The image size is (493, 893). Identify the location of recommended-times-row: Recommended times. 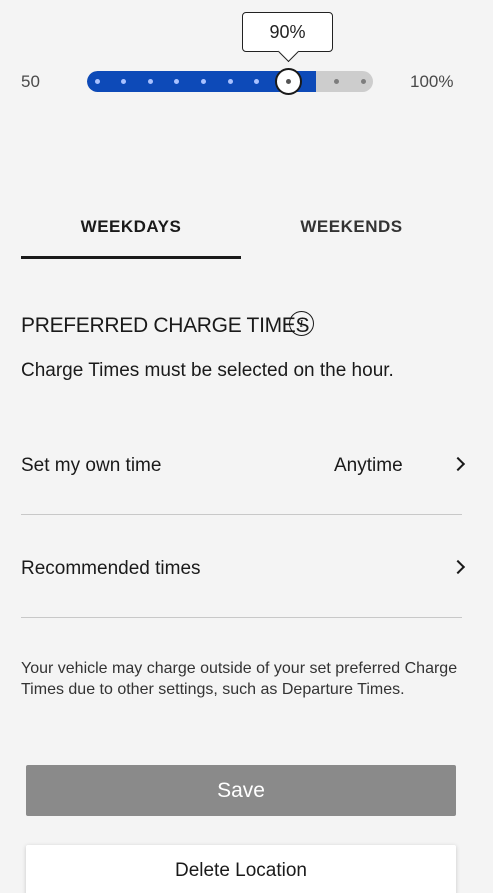
(243, 582).